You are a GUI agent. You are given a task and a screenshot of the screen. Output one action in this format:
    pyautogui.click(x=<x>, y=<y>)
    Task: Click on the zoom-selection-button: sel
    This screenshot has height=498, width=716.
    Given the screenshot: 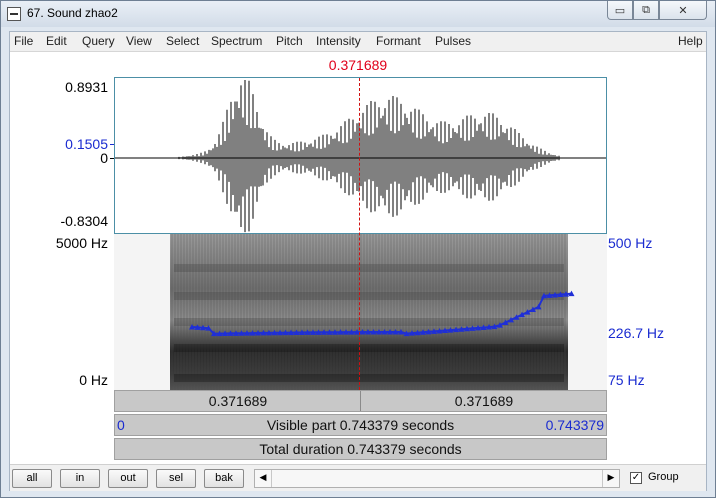 What is the action you would take?
    pyautogui.click(x=176, y=478)
    